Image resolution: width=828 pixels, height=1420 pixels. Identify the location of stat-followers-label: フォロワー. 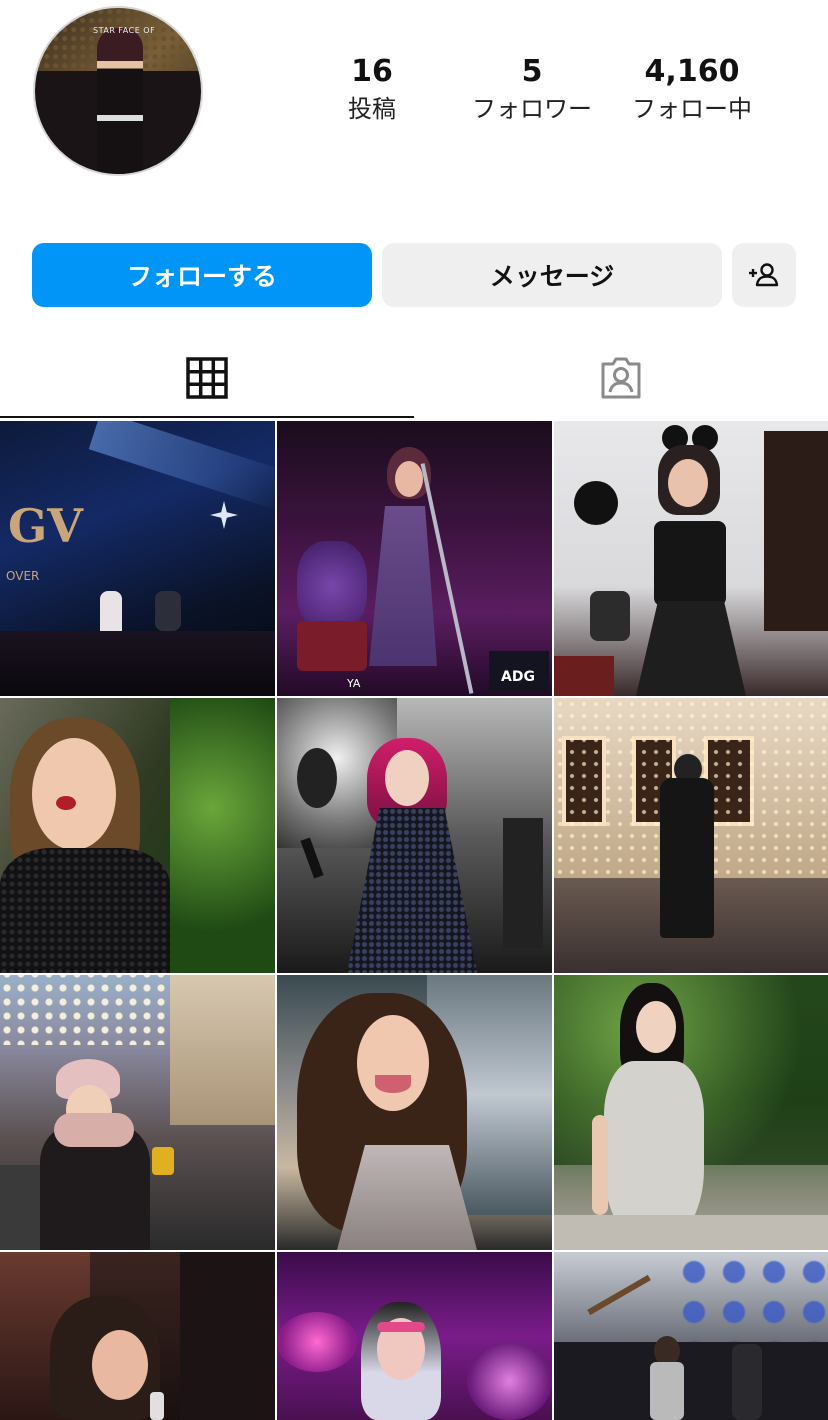
(532, 109).